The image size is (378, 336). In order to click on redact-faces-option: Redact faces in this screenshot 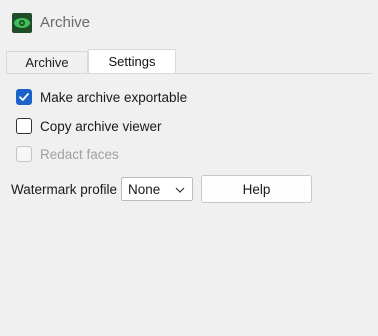, I will do `click(67, 154)`.